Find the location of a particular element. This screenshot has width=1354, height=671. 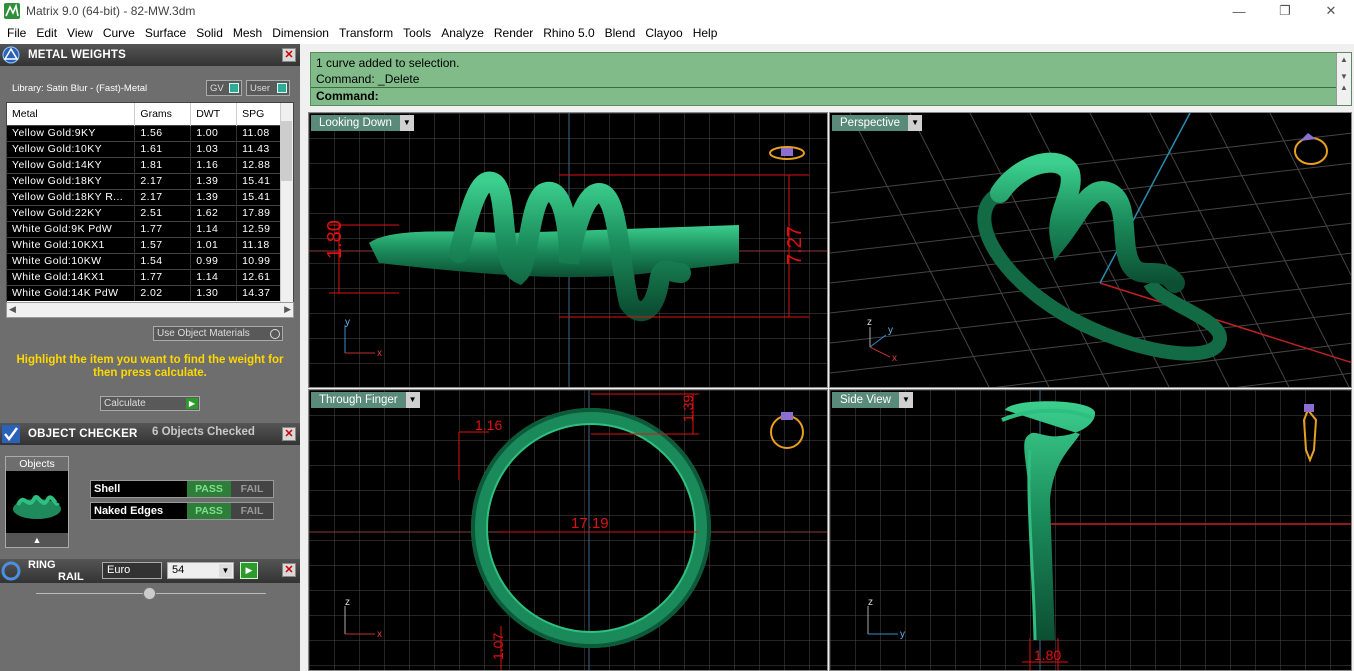

viewport-label: Perspective is located at coordinates (870, 123).